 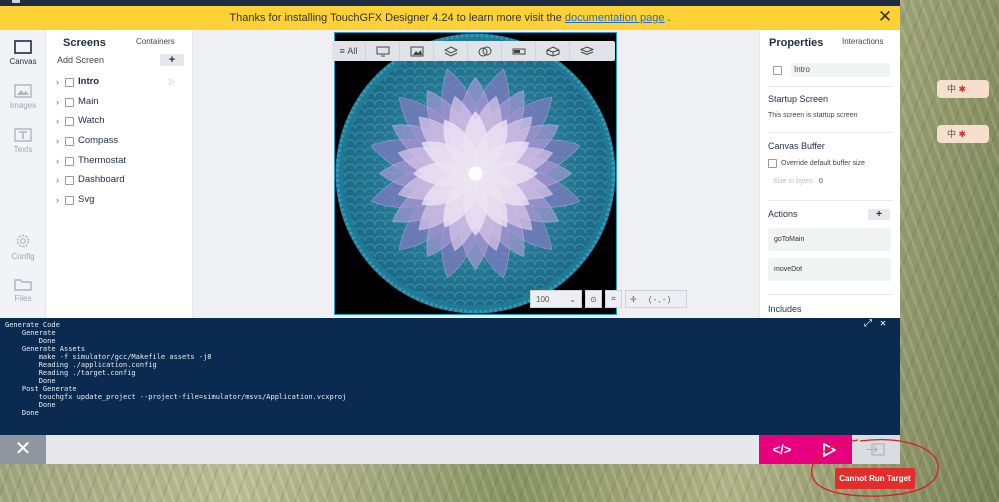 I want to click on ime-tag-1: 中 ✱, so click(x=963, y=89).